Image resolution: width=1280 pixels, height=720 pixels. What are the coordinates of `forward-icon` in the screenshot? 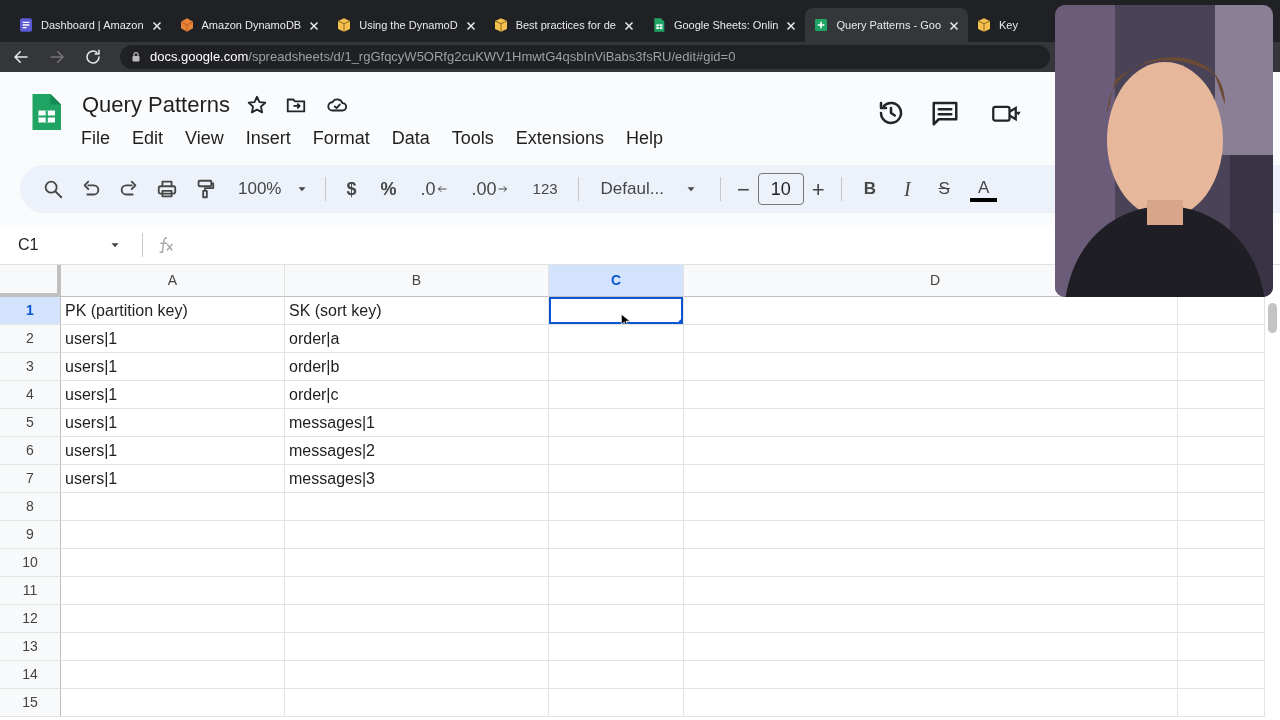 It's located at (57, 57).